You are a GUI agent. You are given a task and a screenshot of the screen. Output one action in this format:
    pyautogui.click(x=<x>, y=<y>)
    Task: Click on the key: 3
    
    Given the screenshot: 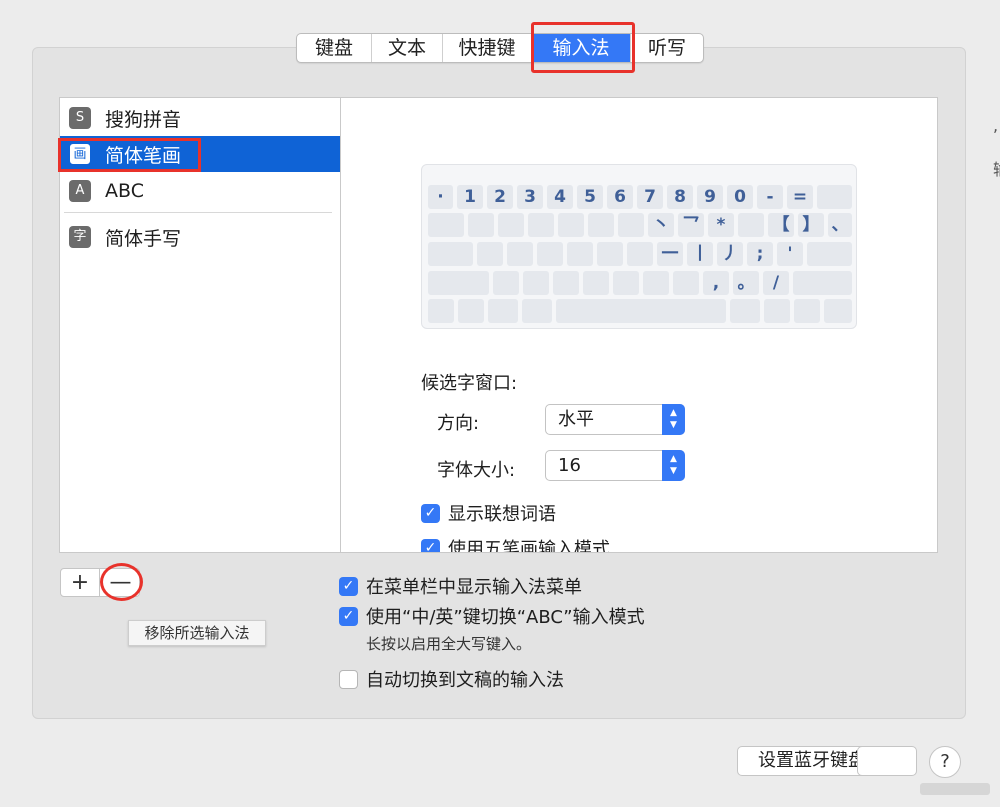 What is the action you would take?
    pyautogui.click(x=530, y=197)
    